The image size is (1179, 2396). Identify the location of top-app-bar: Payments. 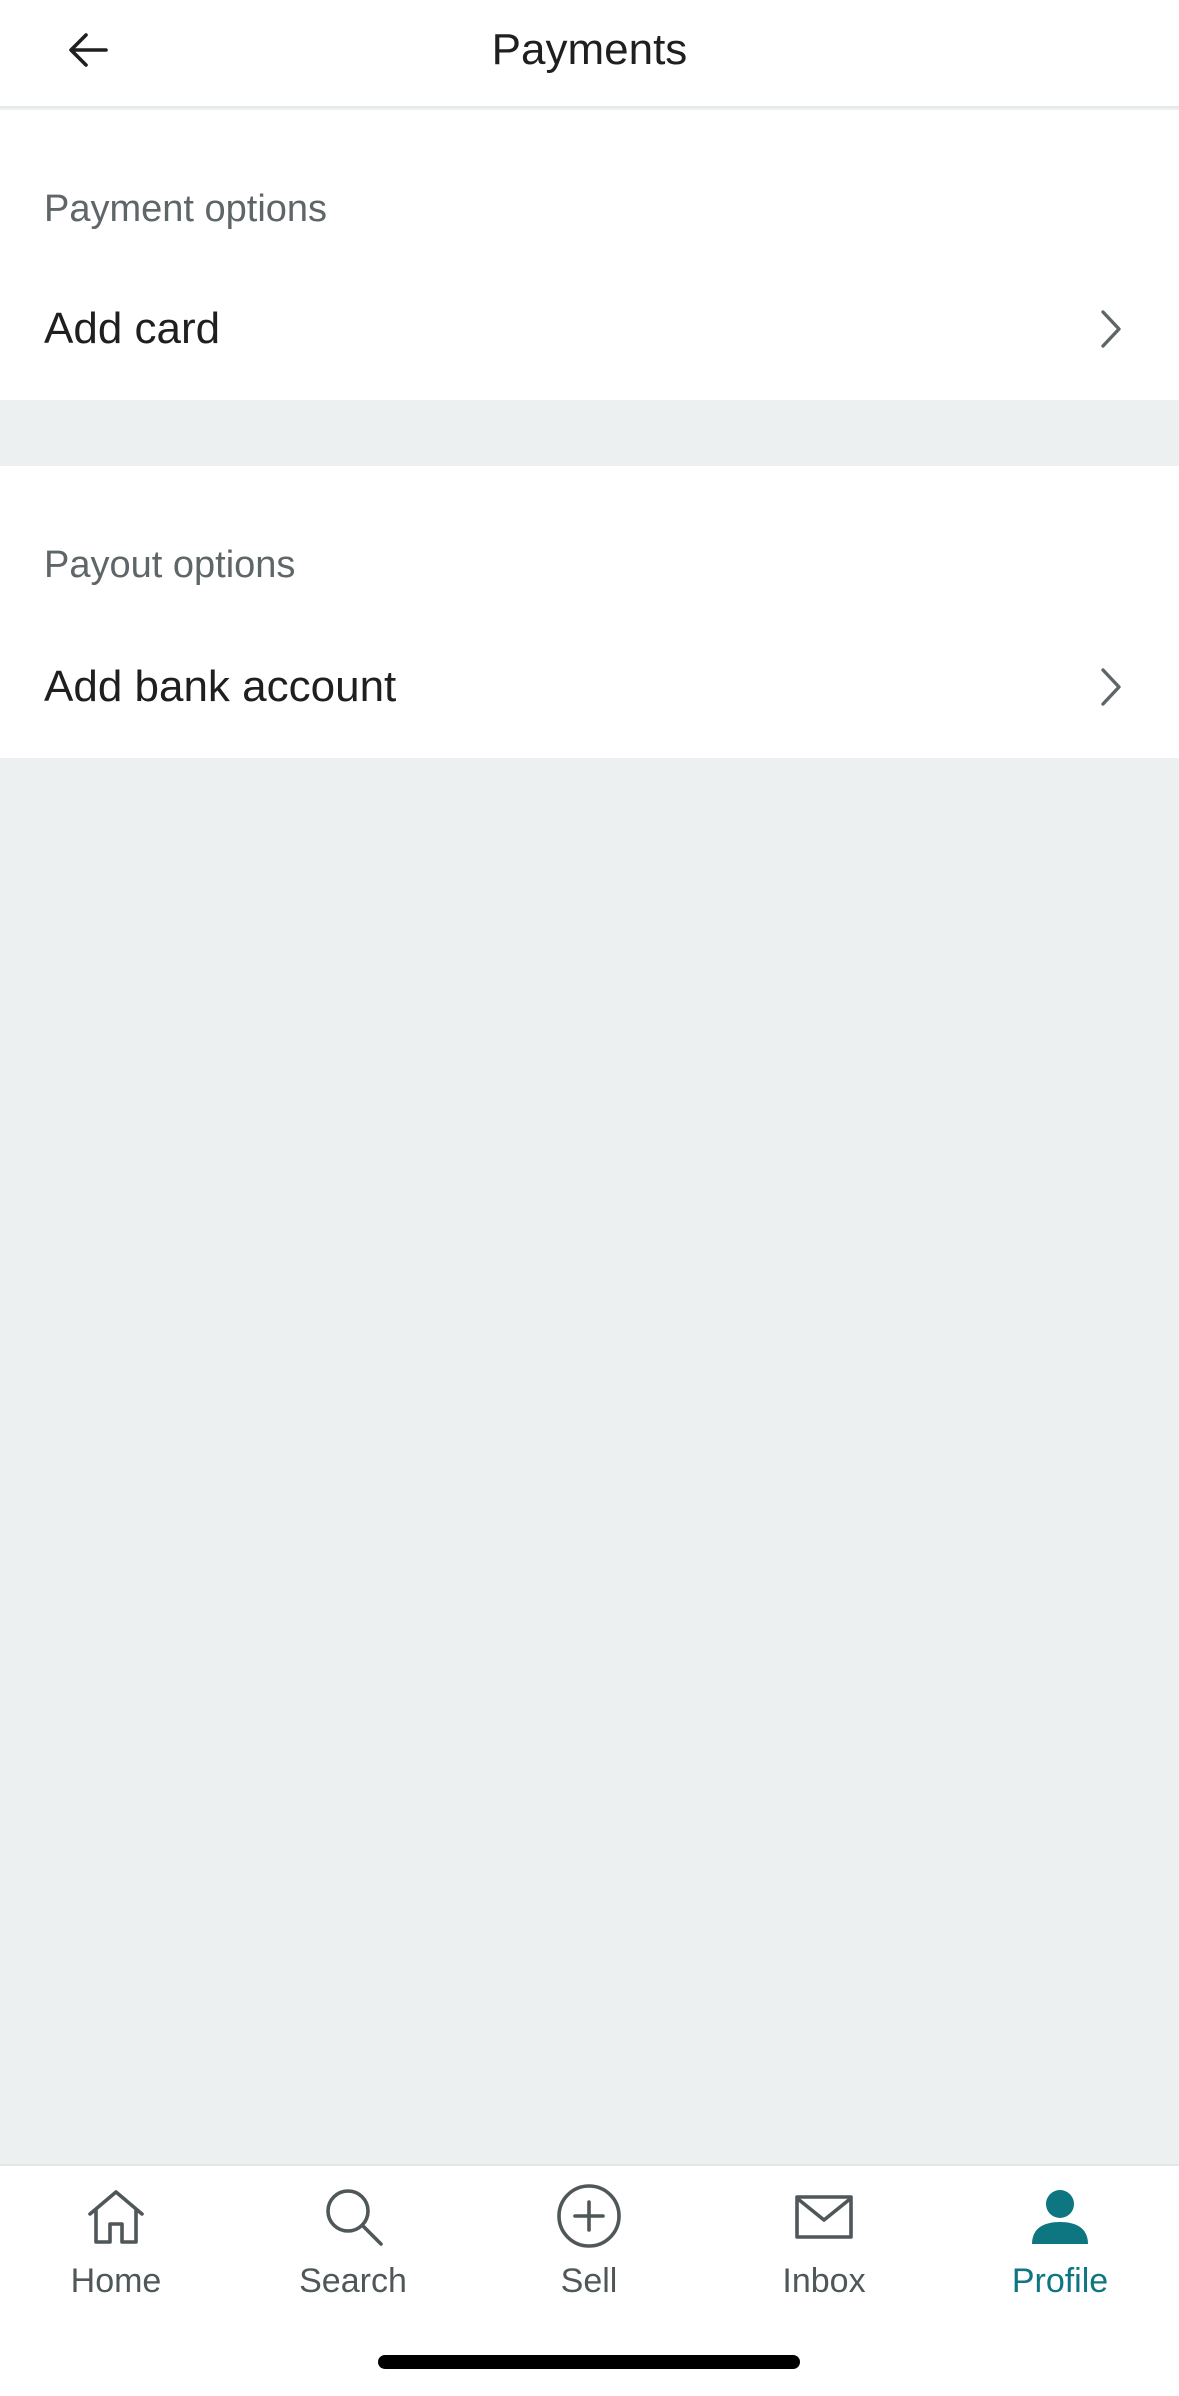
(589, 54).